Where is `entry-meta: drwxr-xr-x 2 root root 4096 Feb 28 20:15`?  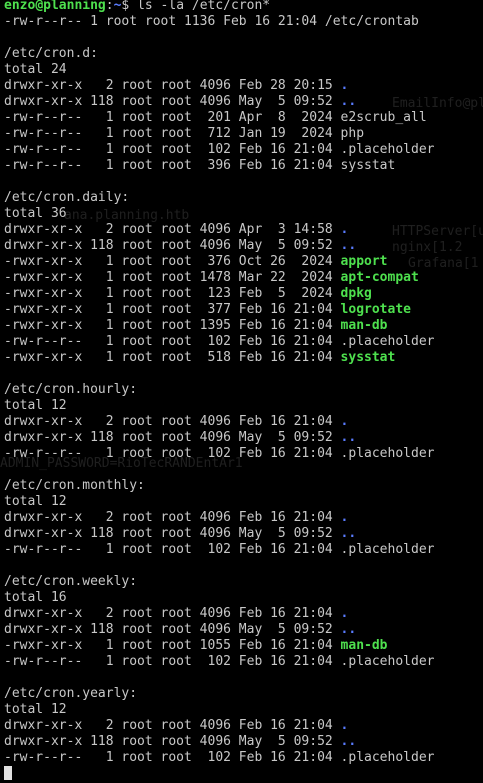 entry-meta: drwxr-xr-x 2 root root 4096 Feb 28 20:15 is located at coordinates (172, 85).